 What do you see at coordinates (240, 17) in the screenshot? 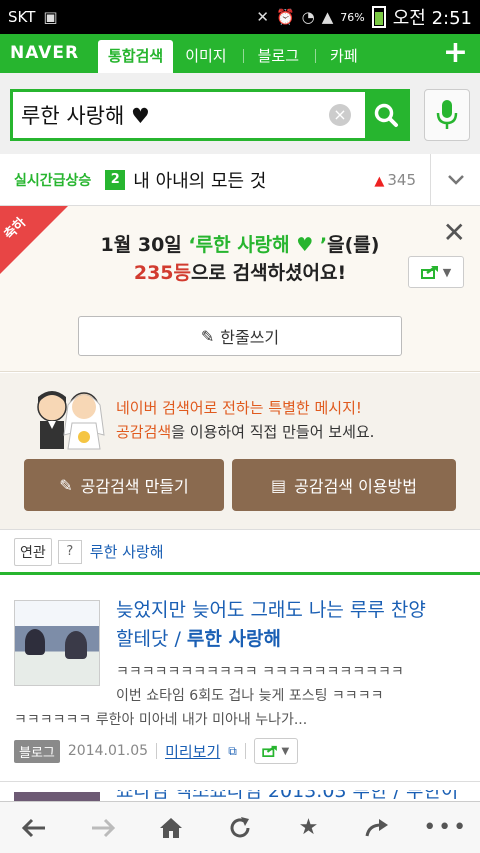
I see `status-bar: SKT ▣ ✕ ⏰ ◔ ▲ 76% 오전 2:51` at bounding box center [240, 17].